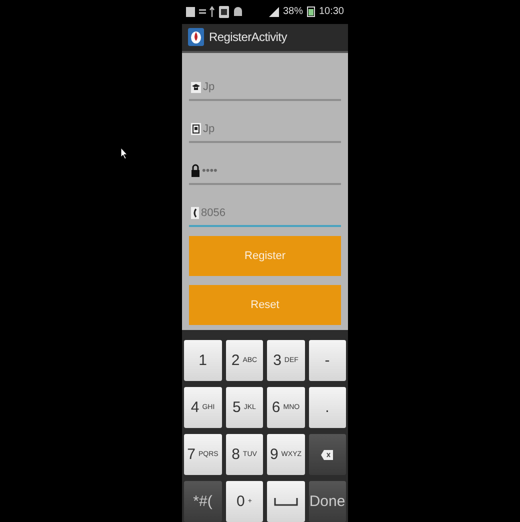  I want to click on space-icon, so click(286, 502).